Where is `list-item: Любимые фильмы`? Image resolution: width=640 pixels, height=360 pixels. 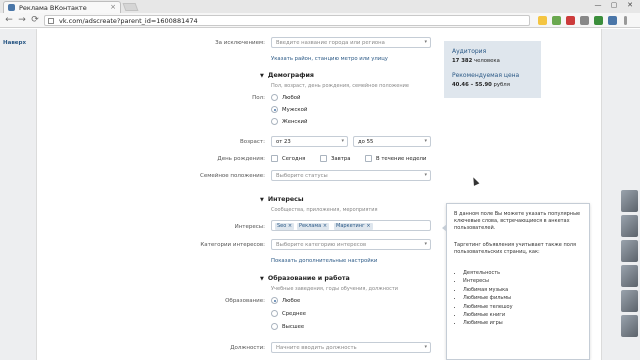 list-item: Любимые фильмы is located at coordinates (488, 298).